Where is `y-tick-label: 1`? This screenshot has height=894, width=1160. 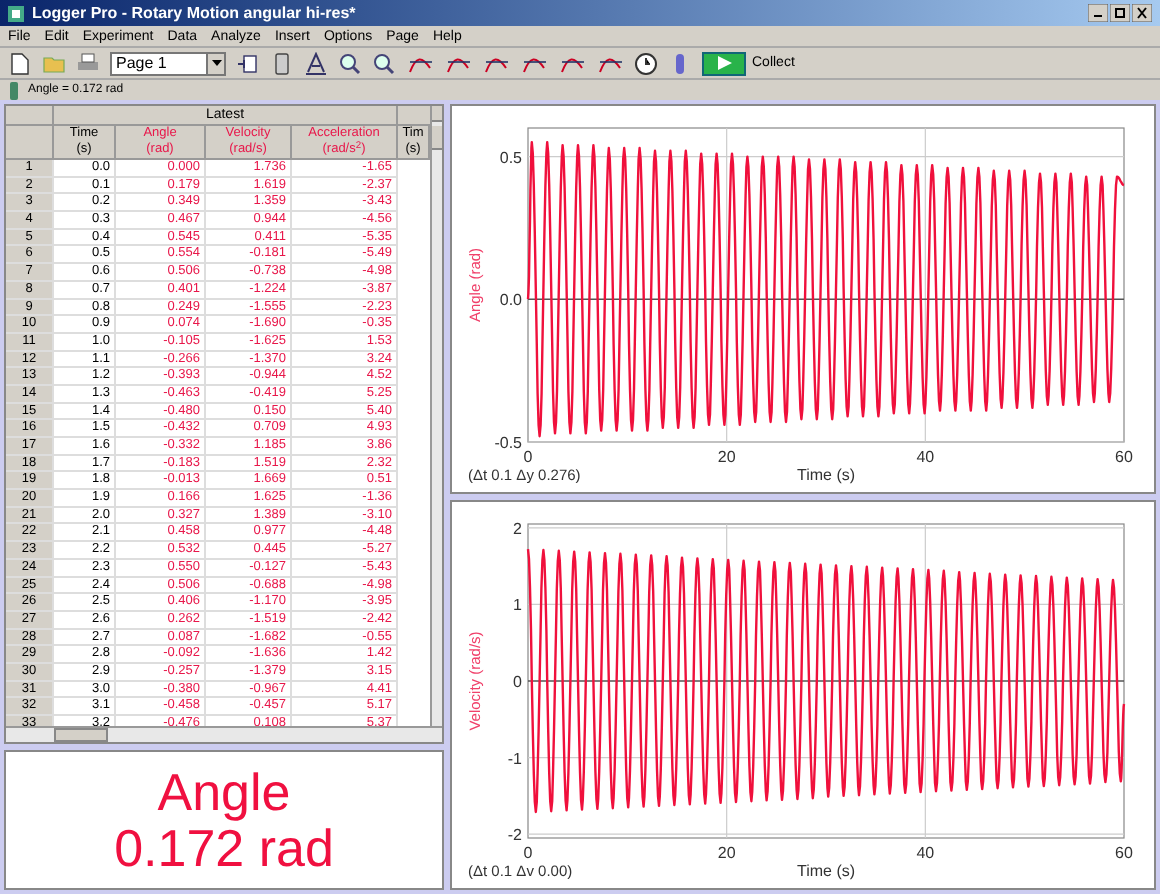
y-tick-label: 1 is located at coordinates (516, 604).